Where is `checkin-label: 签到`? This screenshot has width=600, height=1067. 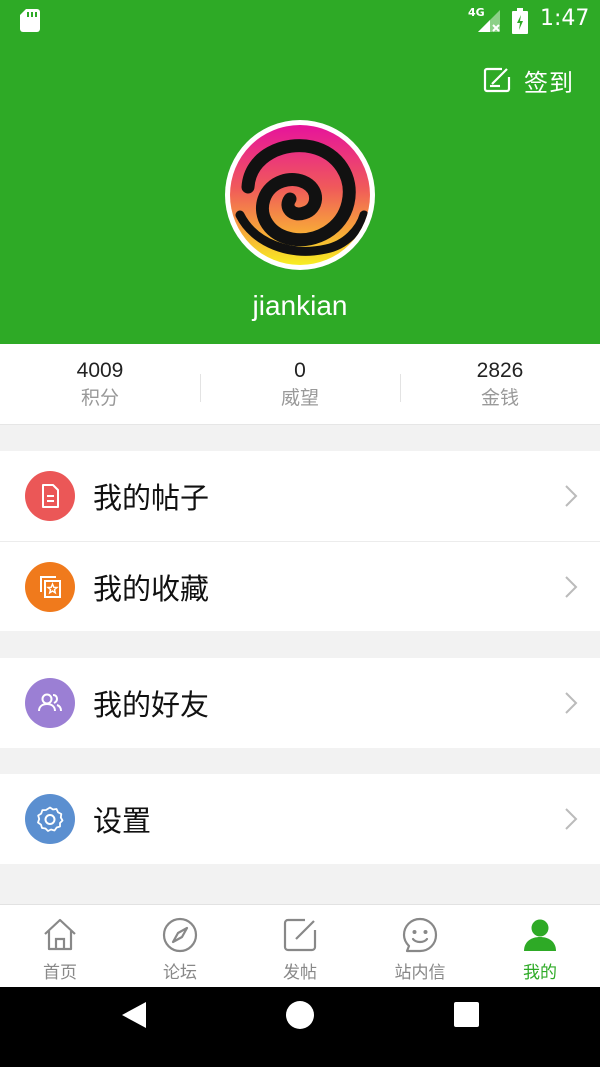
checkin-label: 签到 is located at coordinates (549, 82).